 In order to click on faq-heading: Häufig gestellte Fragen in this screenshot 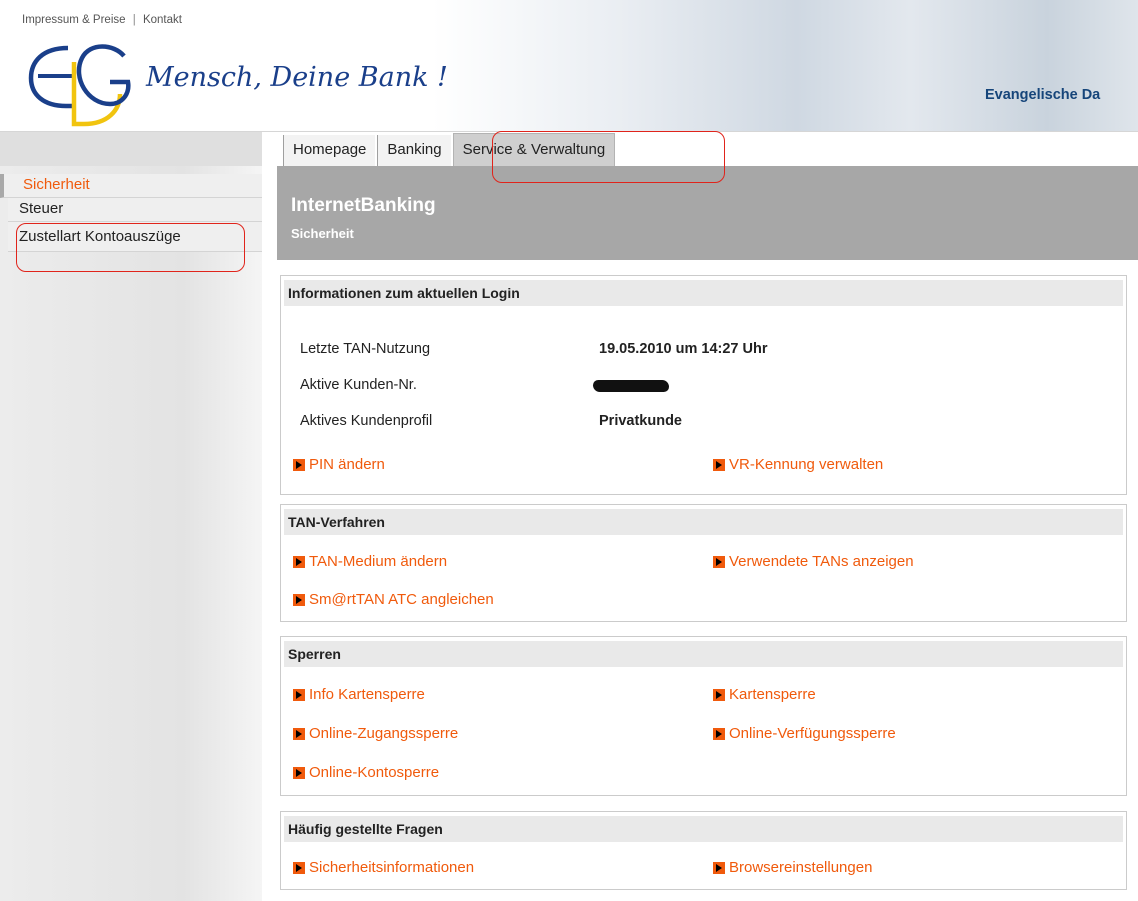, I will do `click(703, 829)`.